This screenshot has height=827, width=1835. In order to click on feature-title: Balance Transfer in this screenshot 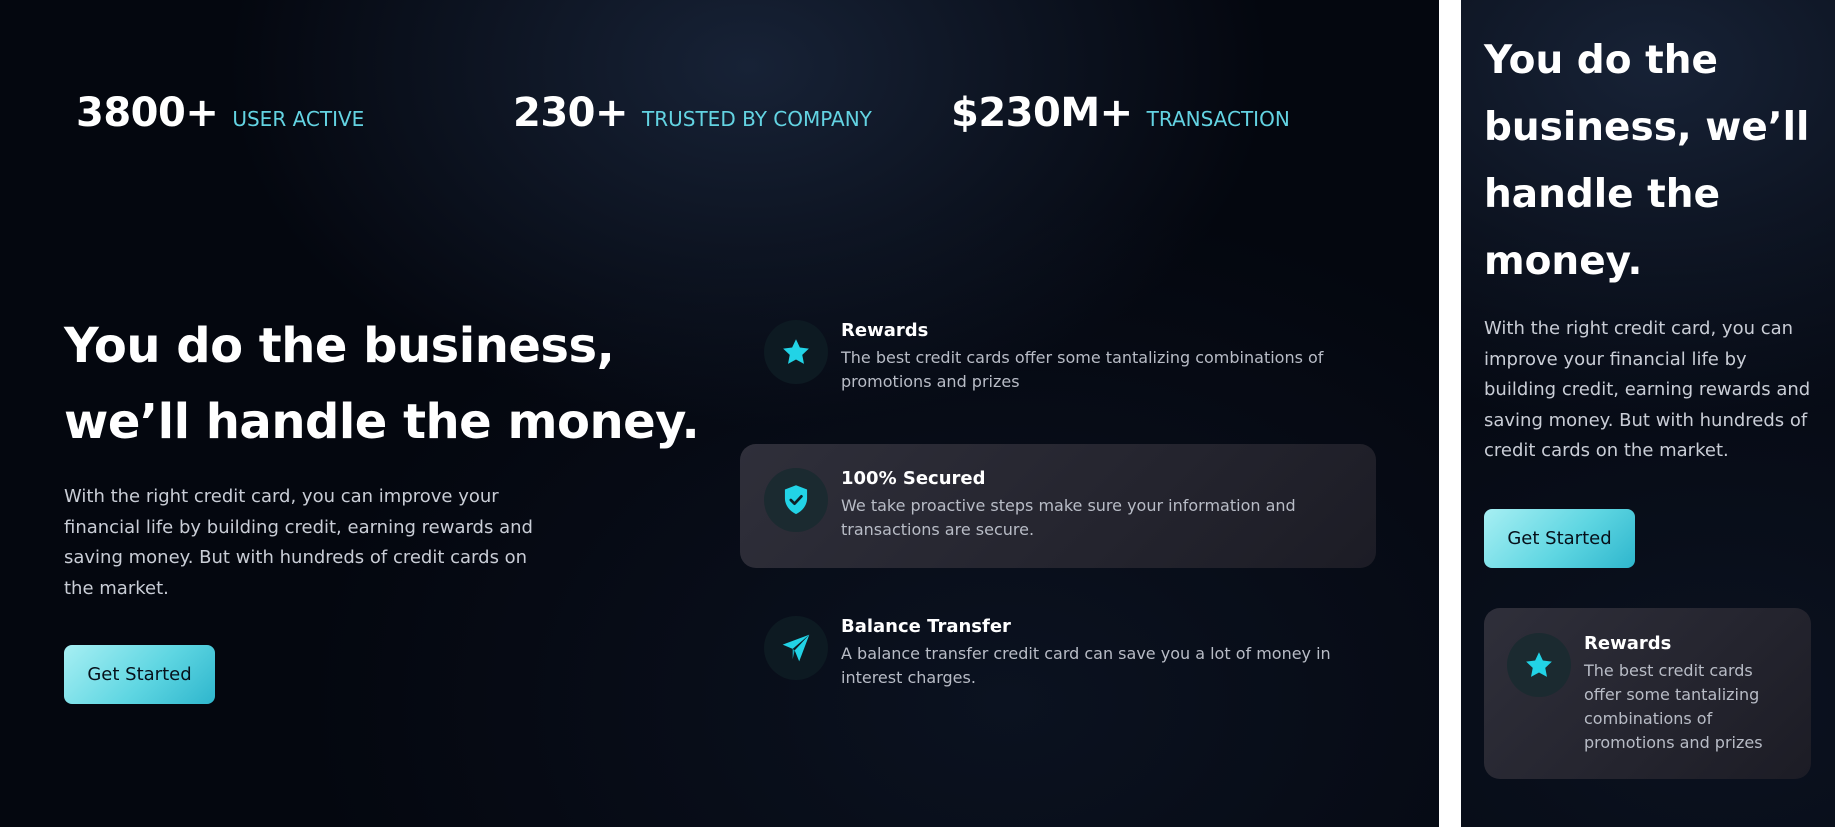, I will do `click(926, 626)`.